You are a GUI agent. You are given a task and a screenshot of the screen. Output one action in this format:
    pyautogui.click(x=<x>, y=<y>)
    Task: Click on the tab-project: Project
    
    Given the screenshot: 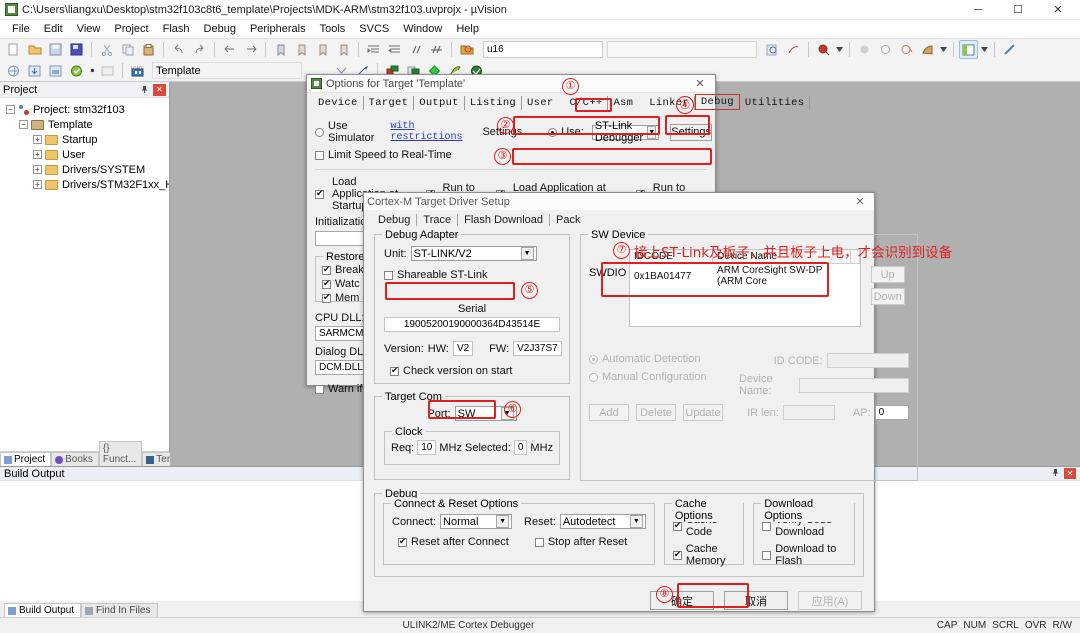 What is the action you would take?
    pyautogui.click(x=26, y=459)
    